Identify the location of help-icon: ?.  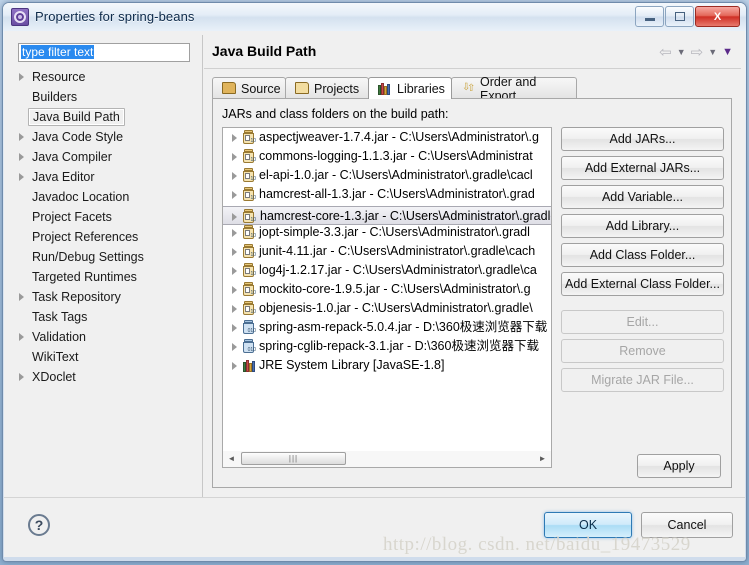
(39, 525).